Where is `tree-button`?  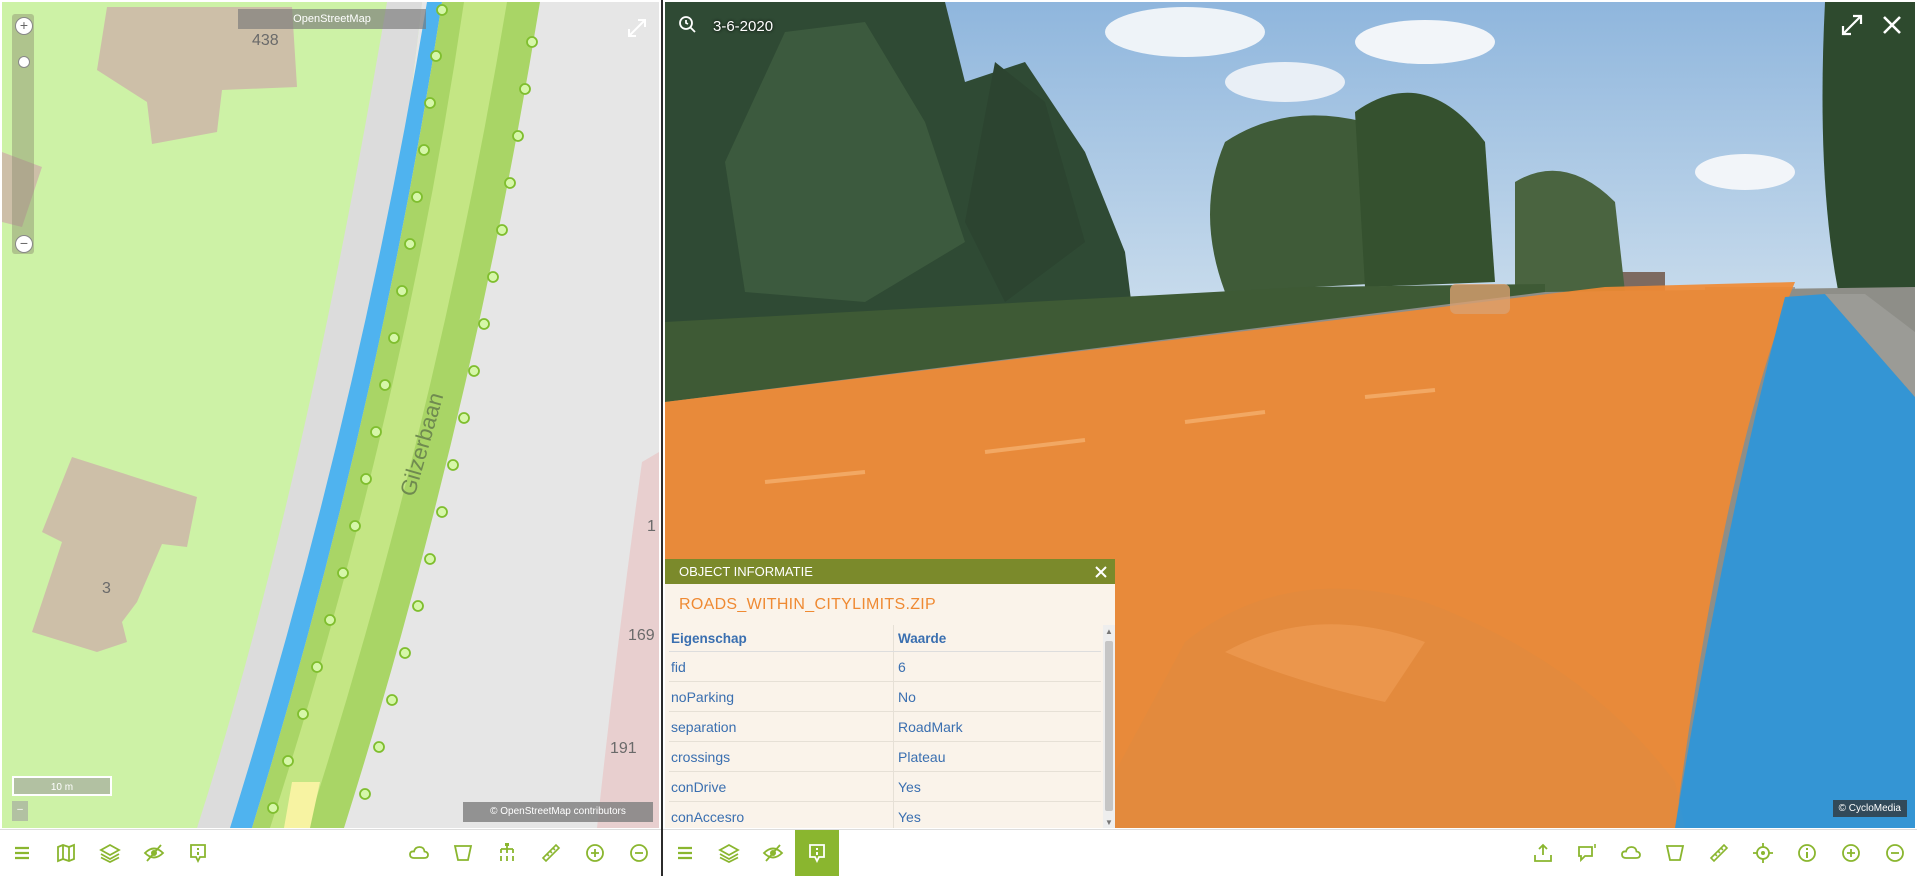
tree-button is located at coordinates (507, 853).